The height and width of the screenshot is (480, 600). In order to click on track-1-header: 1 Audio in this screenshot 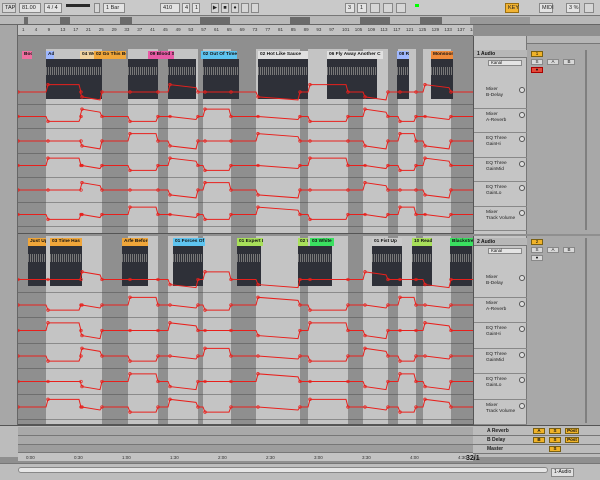, I will do `click(501, 54)`.